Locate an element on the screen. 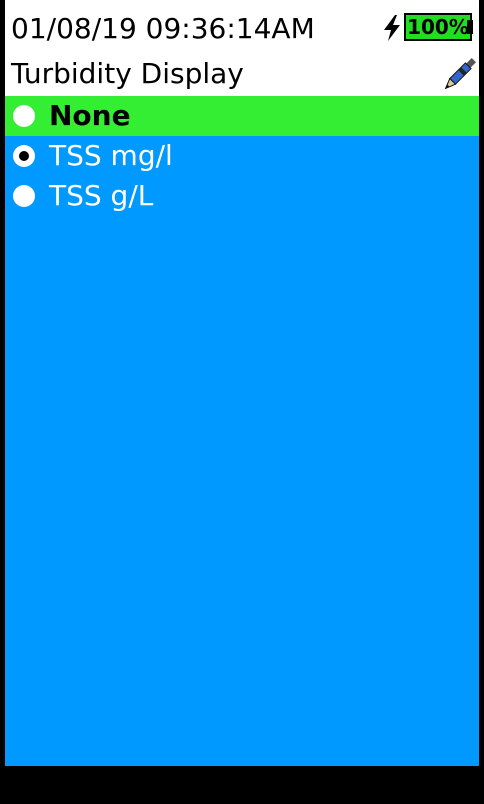 The height and width of the screenshot is (804, 484). battery-indicator: 100% is located at coordinates (438, 27).